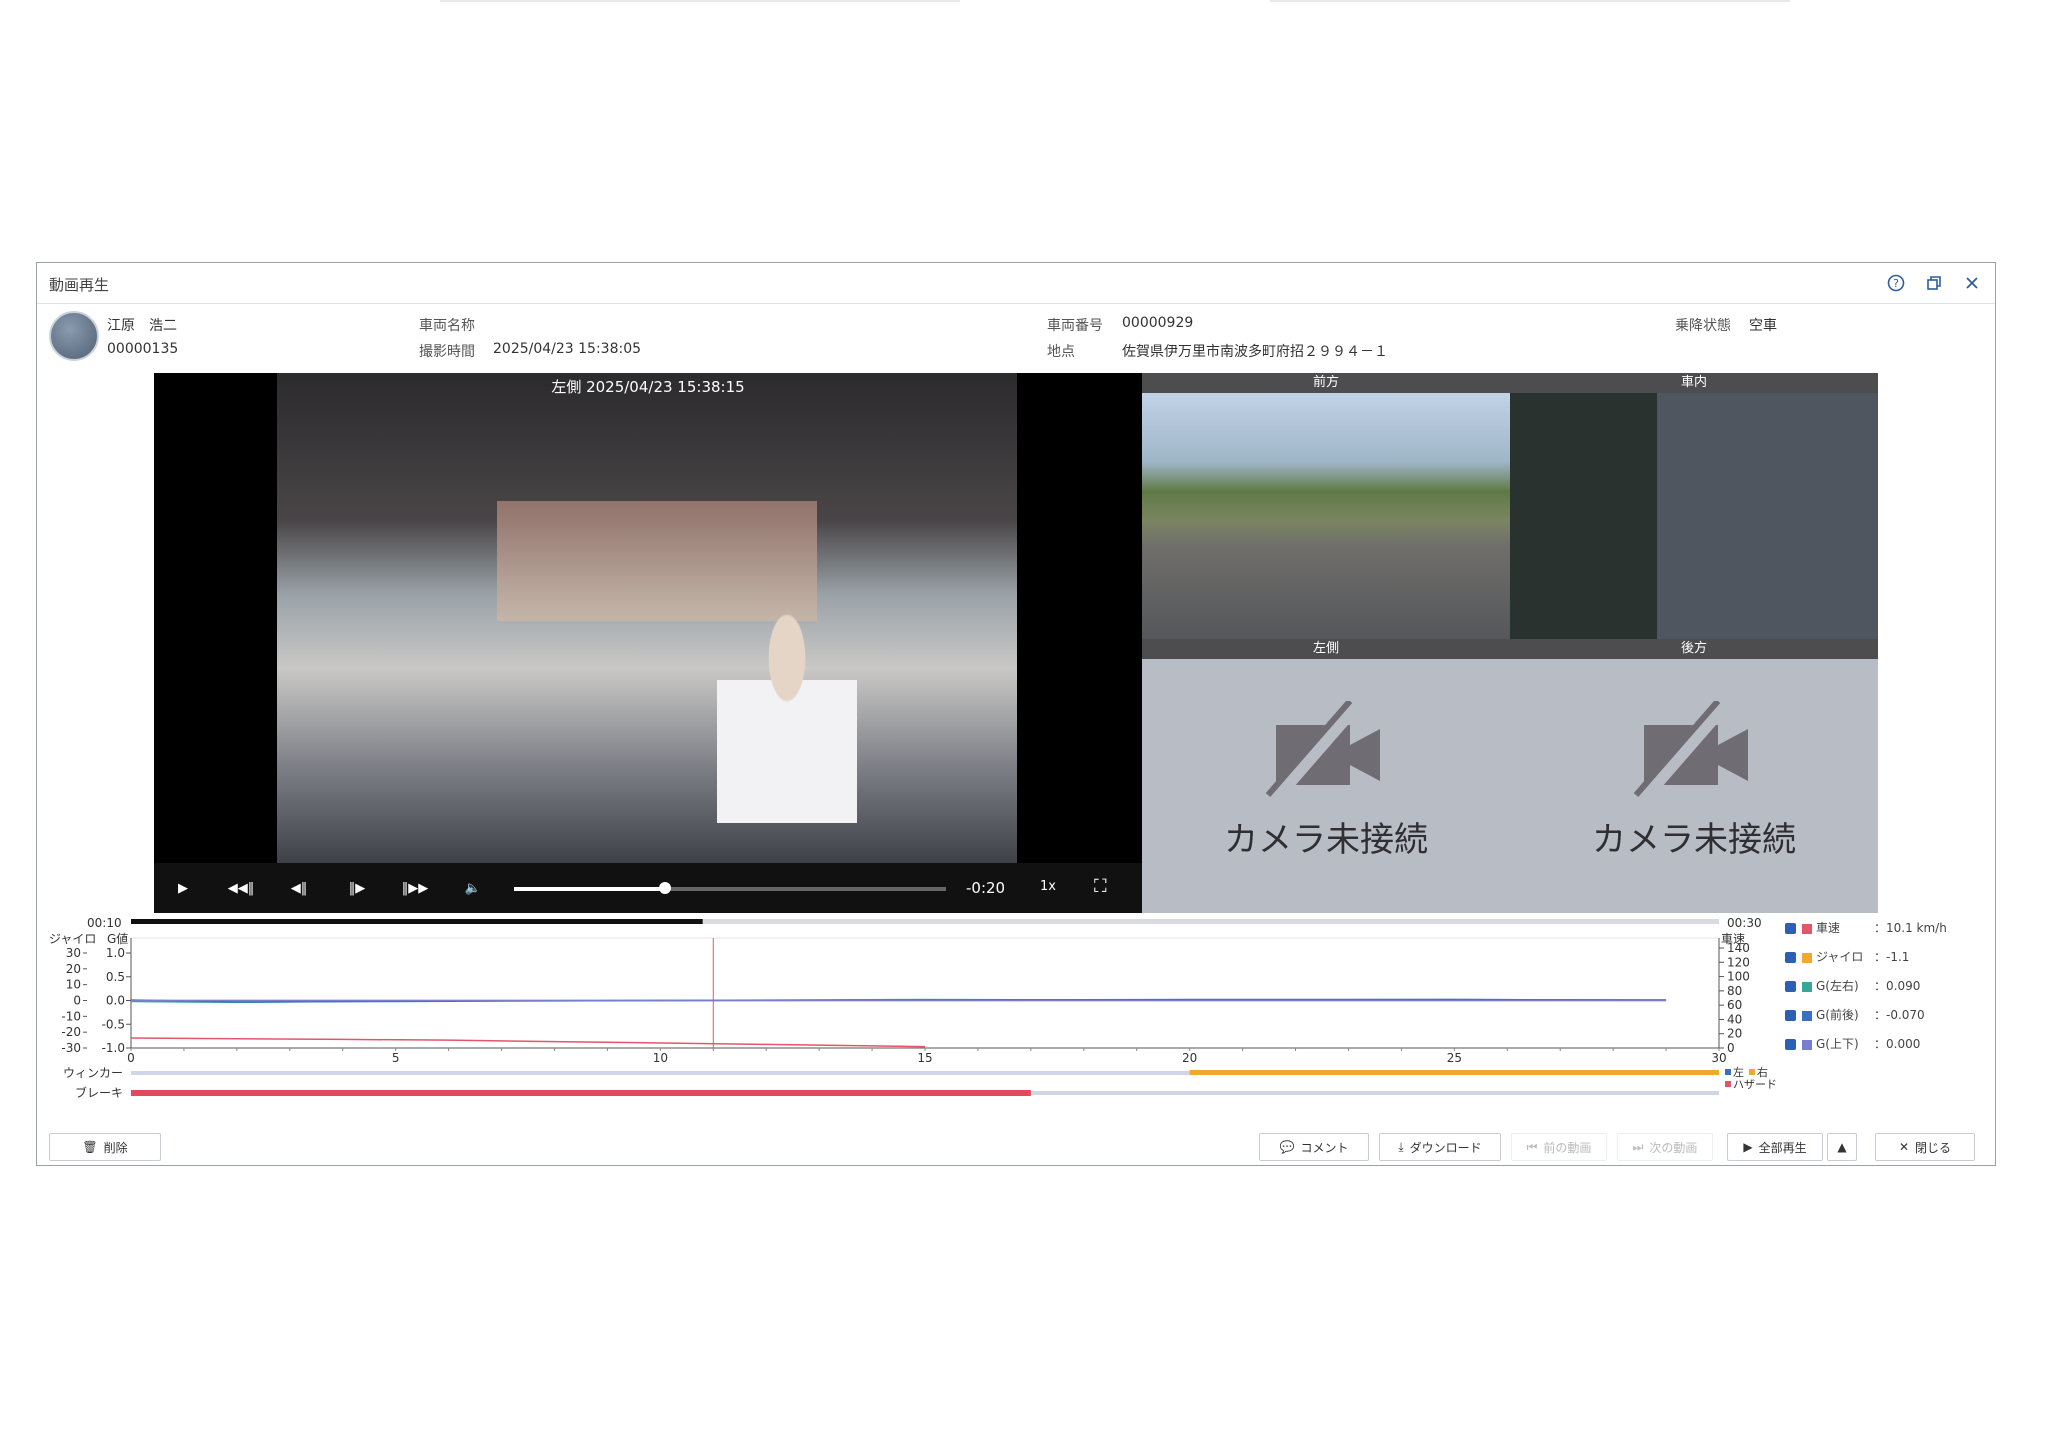  Describe the element at coordinates (1837, 1015) in the screenshot. I see `legend-name: G(前後)` at that location.